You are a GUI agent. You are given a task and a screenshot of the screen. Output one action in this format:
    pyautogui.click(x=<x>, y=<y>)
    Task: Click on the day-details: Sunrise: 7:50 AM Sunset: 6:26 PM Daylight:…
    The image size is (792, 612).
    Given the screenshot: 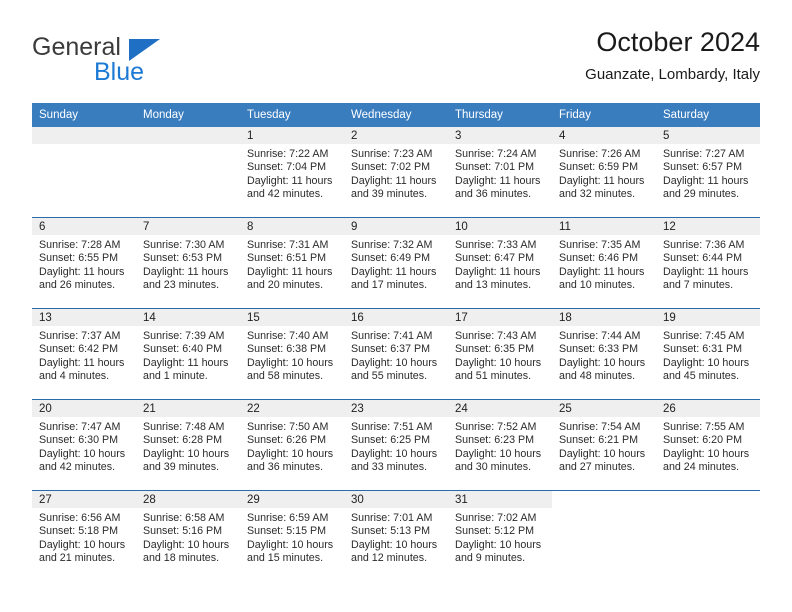 What is the action you would take?
    pyautogui.click(x=292, y=446)
    